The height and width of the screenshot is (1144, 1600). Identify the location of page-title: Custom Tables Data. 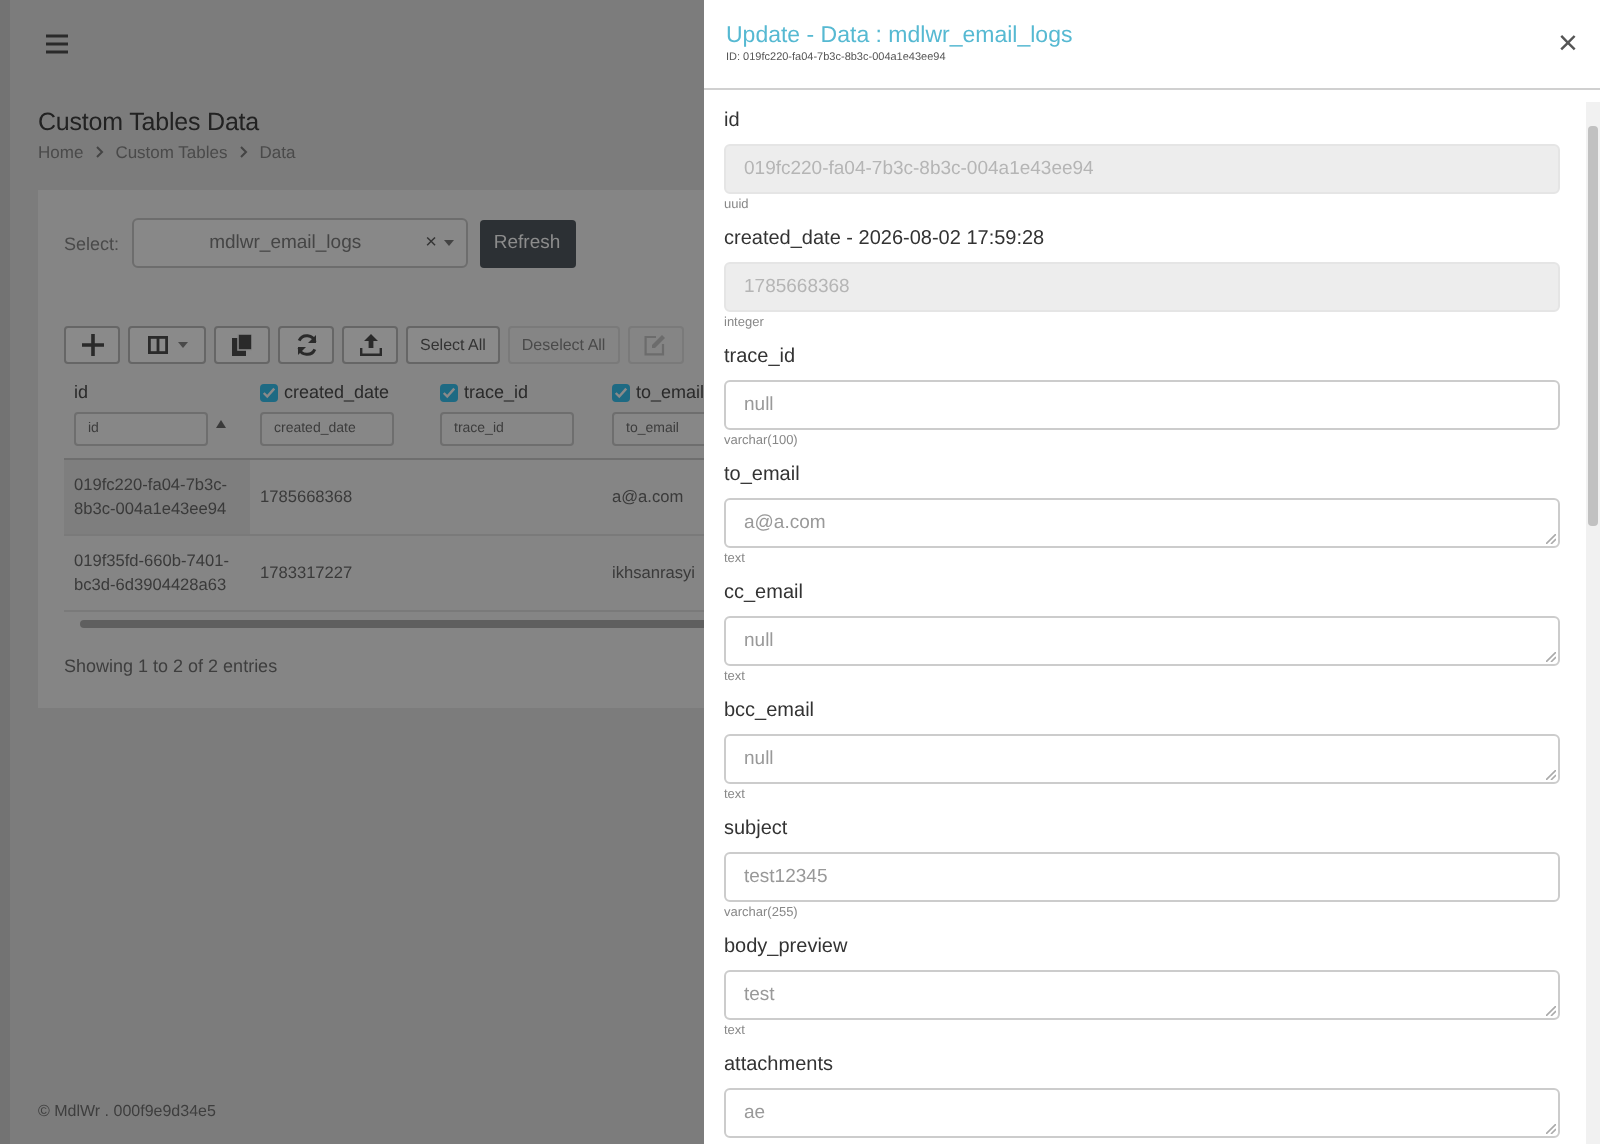
(150, 122).